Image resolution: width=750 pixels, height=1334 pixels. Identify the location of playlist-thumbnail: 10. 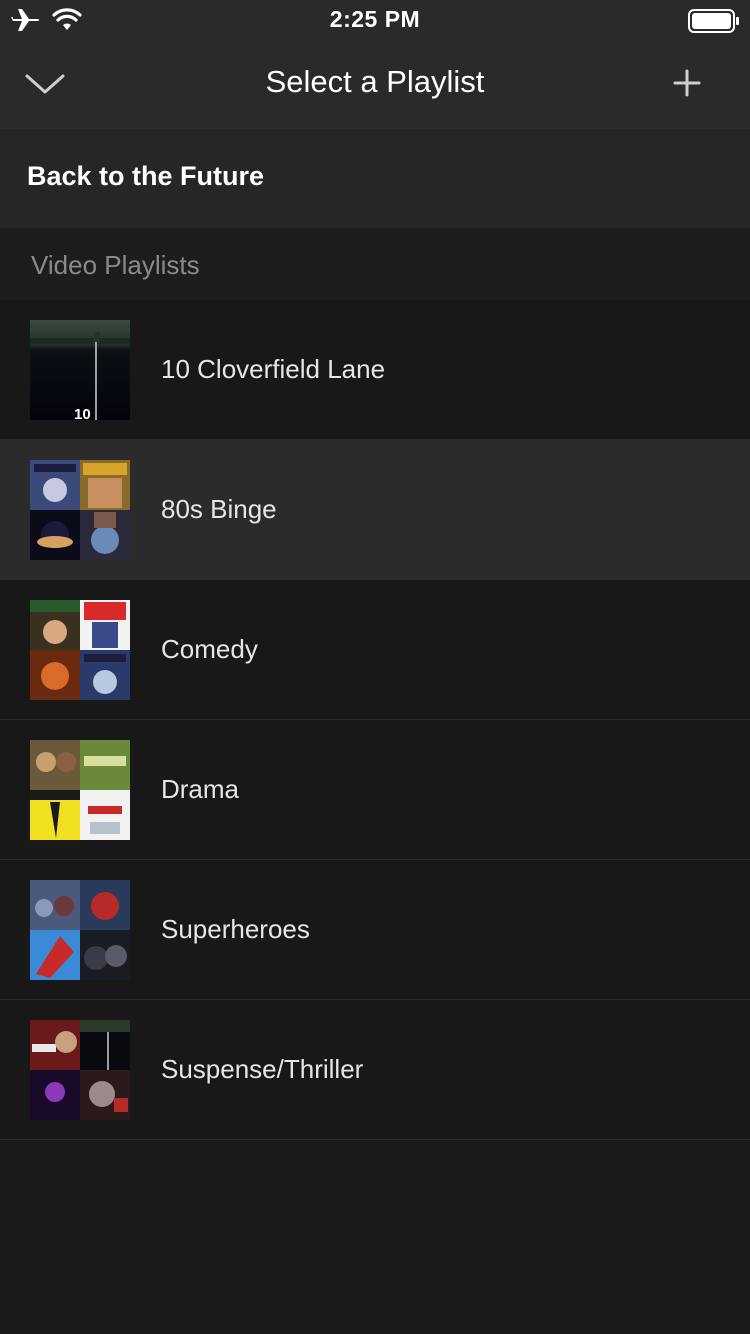
(80, 370).